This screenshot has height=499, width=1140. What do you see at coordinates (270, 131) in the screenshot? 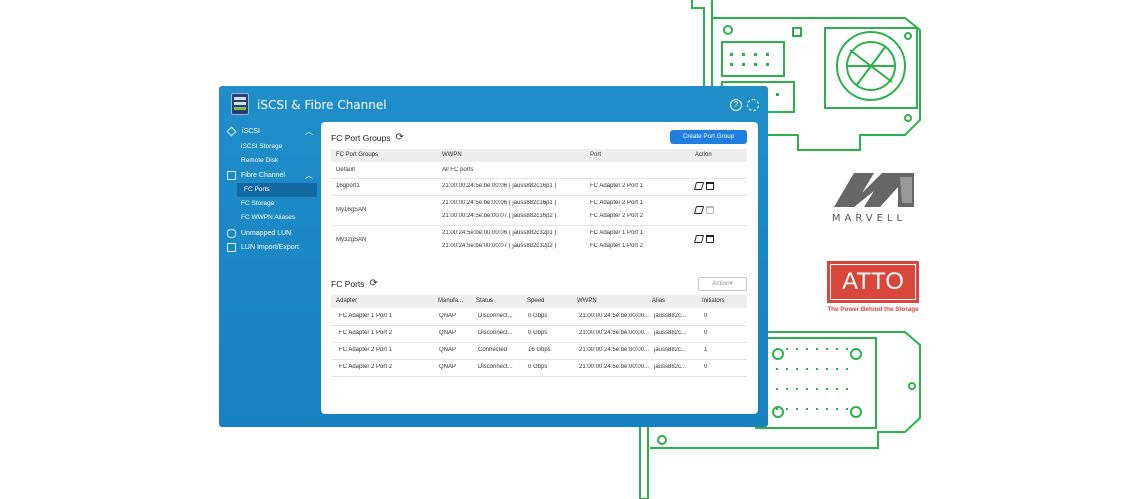
I see `sidebar-group-iscsi: iSCSI ︿` at bounding box center [270, 131].